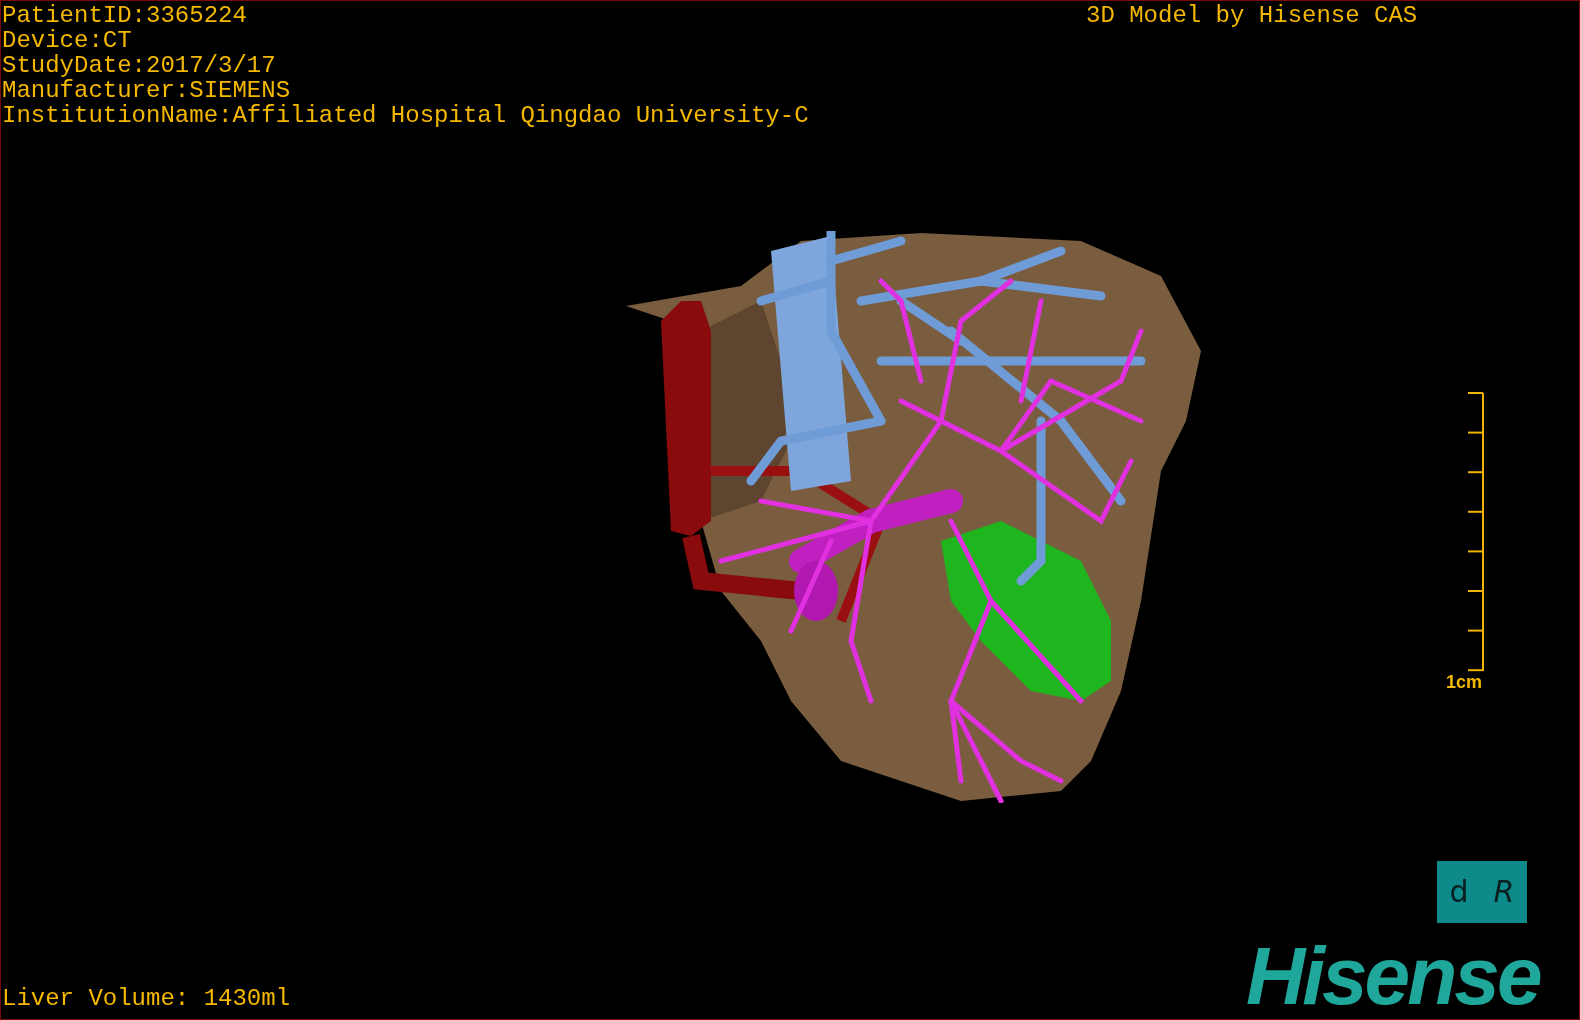 The width and height of the screenshot is (1580, 1020). I want to click on cube-face-label: d, so click(1459, 892).